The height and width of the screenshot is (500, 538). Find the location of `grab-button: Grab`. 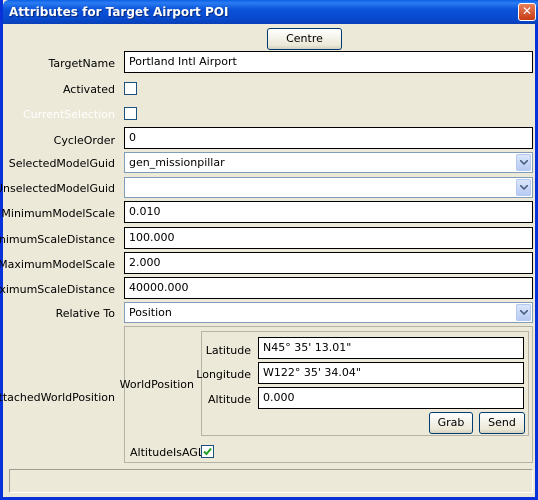

grab-button: Grab is located at coordinates (451, 423).